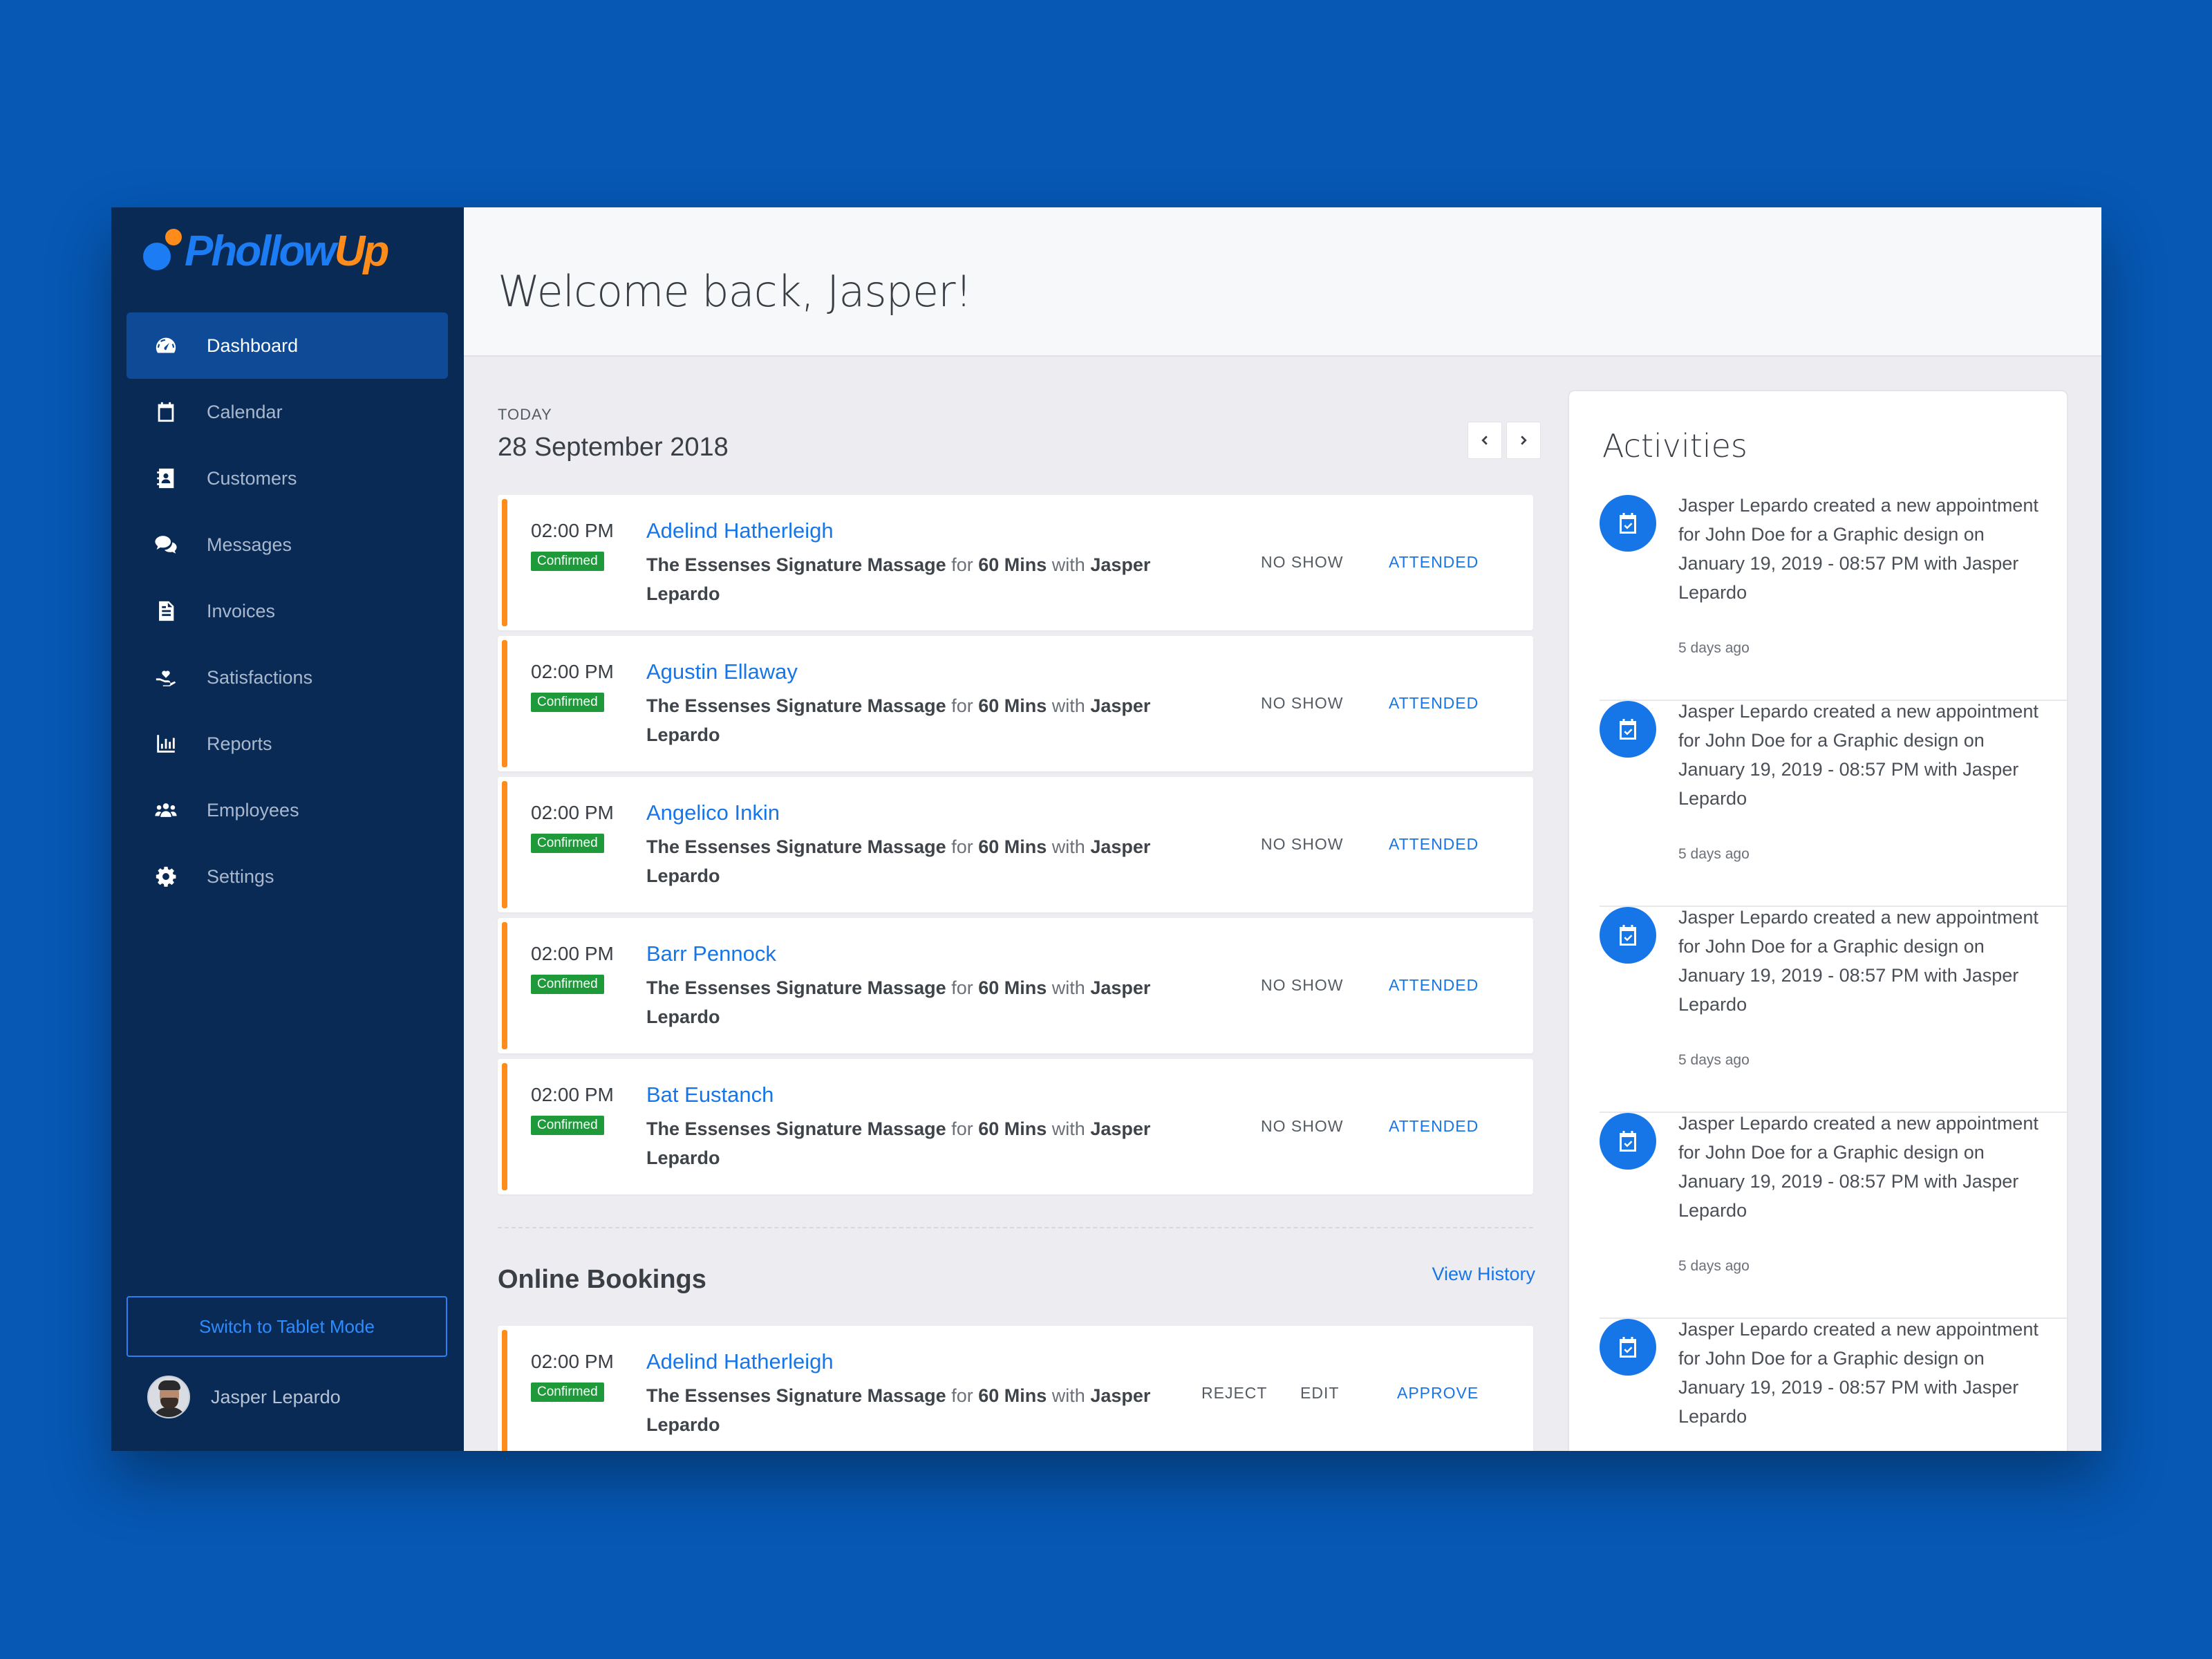 Image resolution: width=2212 pixels, height=1659 pixels. Describe the element at coordinates (166, 810) in the screenshot. I see `users-icon` at that location.